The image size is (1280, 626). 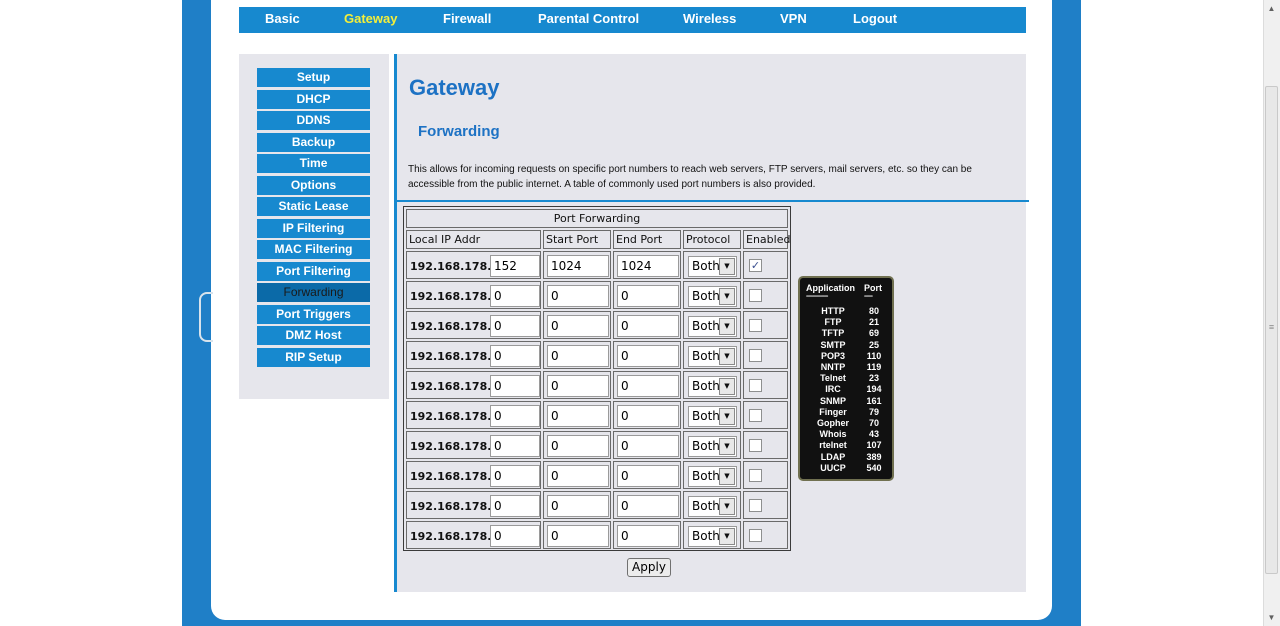 I want to click on row-1-ip-cell: 192.168.178. 0, so click(x=473, y=295).